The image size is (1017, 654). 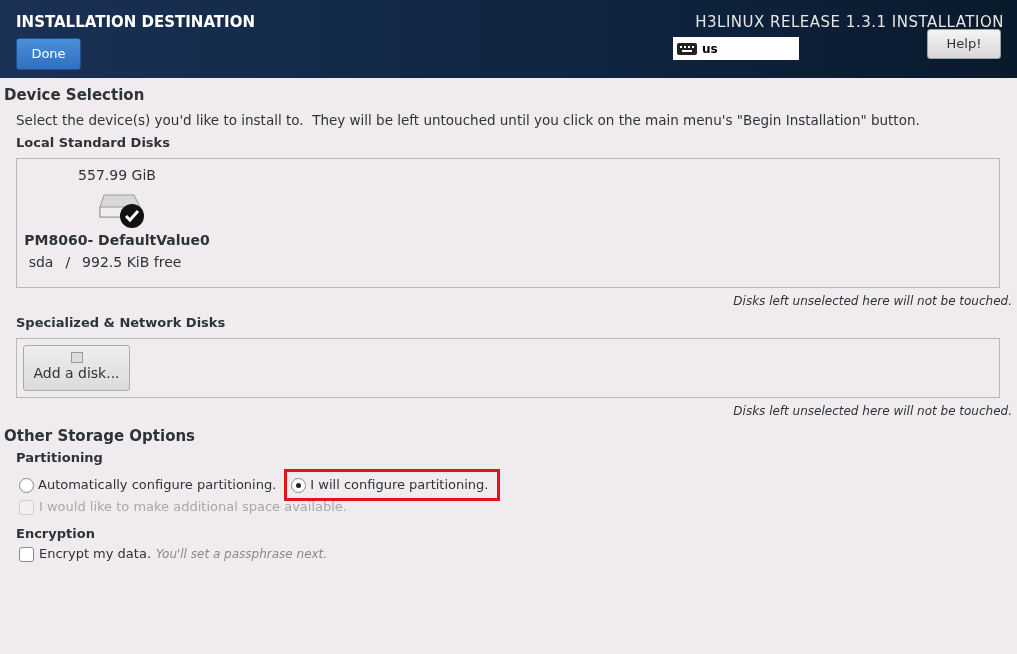 What do you see at coordinates (736, 48) in the screenshot?
I see `keyboard-layout-field: us` at bounding box center [736, 48].